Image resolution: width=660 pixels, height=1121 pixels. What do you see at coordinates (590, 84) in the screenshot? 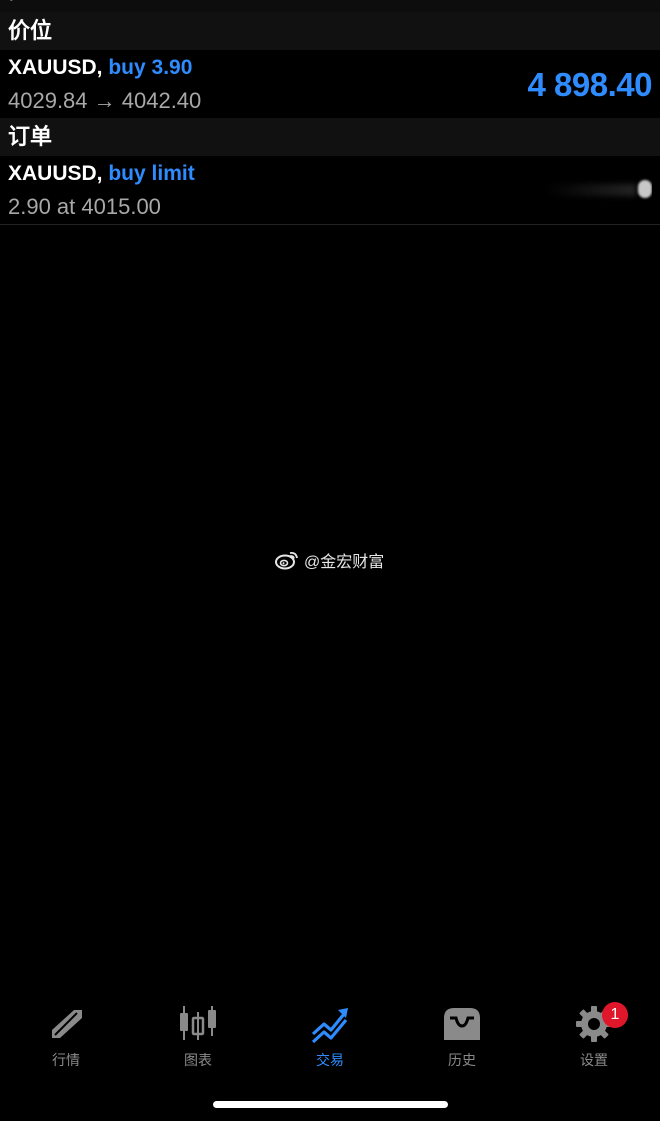
I see `position-profit: 4 898.40` at bounding box center [590, 84].